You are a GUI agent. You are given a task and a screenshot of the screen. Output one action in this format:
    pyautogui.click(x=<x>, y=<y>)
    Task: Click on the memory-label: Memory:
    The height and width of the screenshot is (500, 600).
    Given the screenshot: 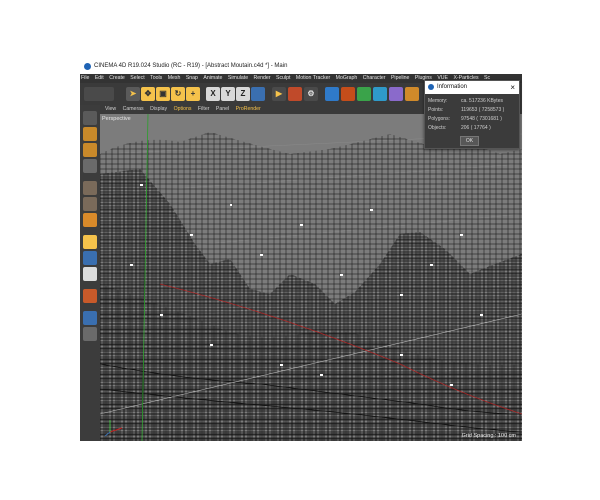 What is the action you would take?
    pyautogui.click(x=438, y=101)
    